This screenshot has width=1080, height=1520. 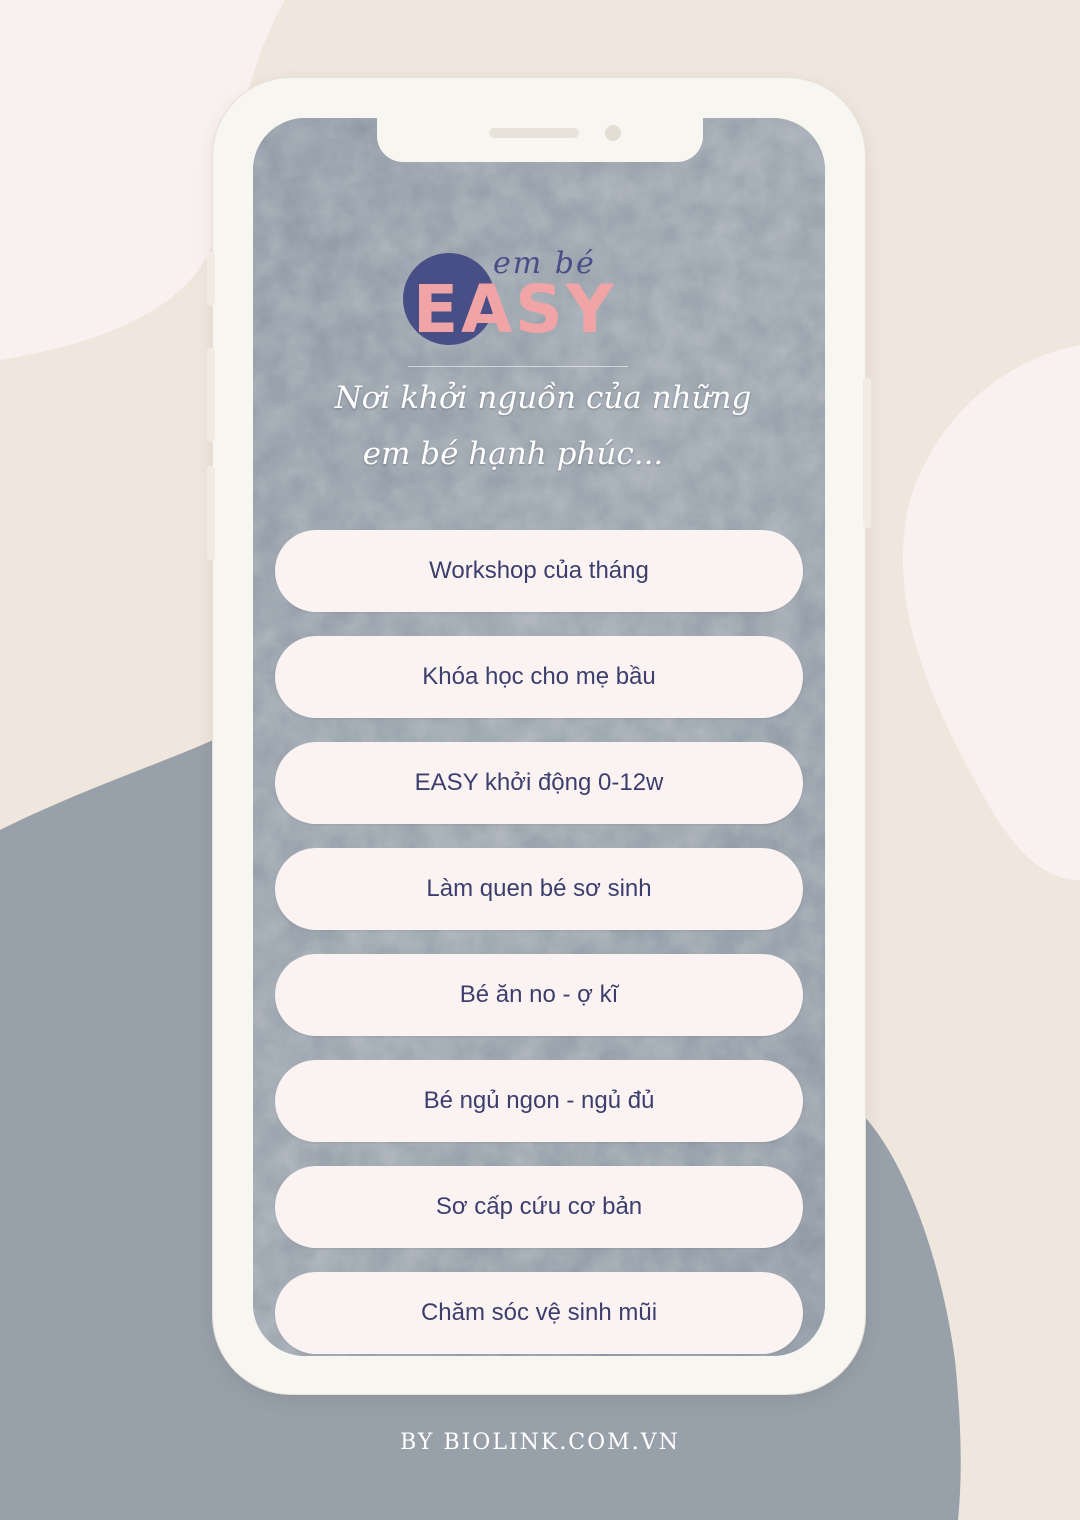 I want to click on link-button-nasal-care: Chăm sóc vệ sinh mũi, so click(x=539, y=1313).